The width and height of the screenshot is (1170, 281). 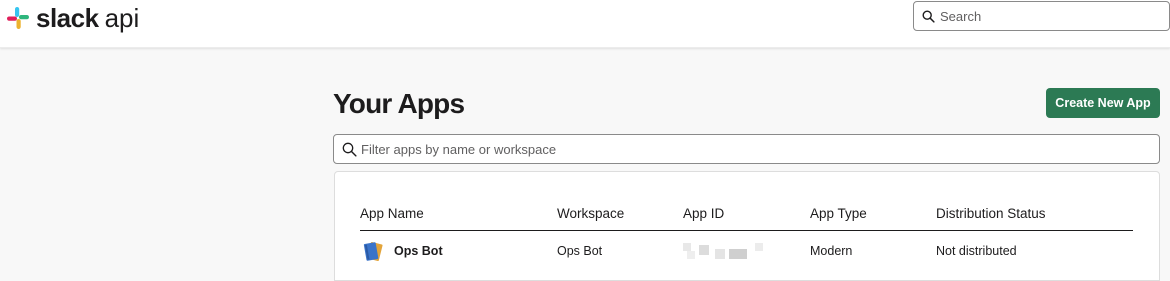 I want to click on app-type-cell: Modern, so click(x=831, y=251).